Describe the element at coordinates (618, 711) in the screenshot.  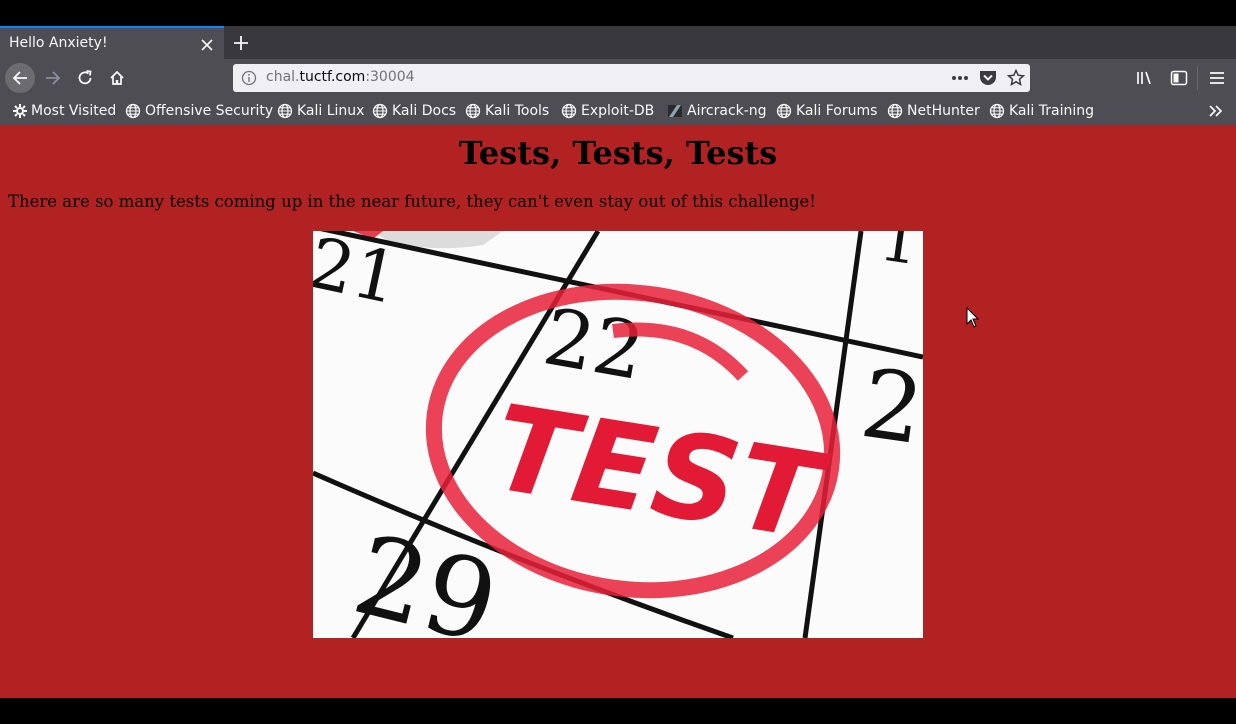
I see `screen-bottom-bar` at that location.